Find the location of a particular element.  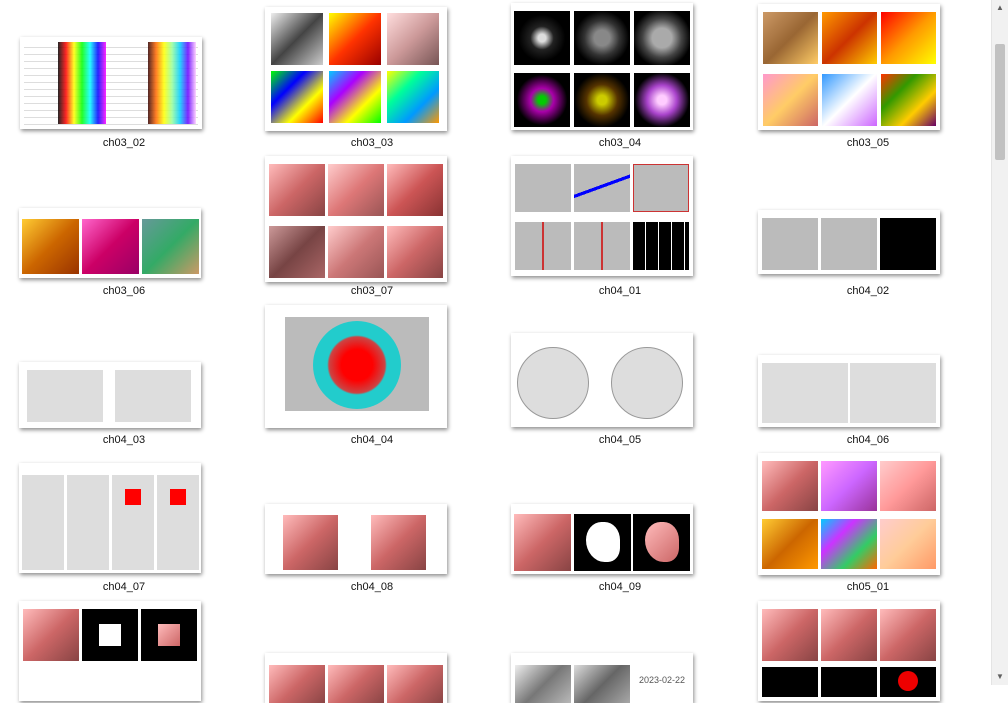

gallery-item-ch04-03: ch04_03 is located at coordinates (124, 378).